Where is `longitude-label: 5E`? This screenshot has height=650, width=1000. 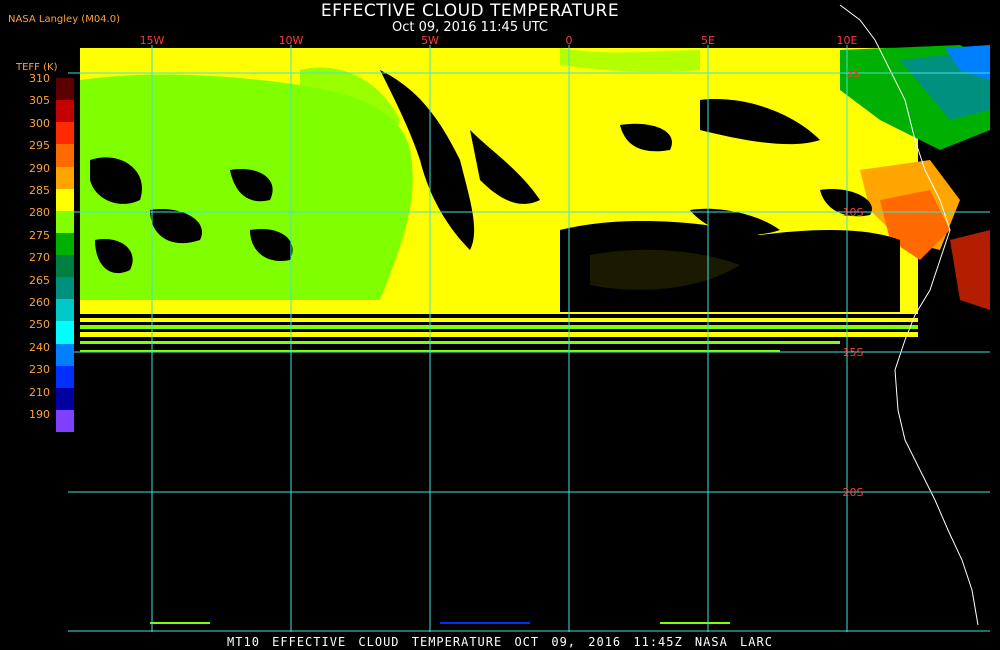
longitude-label: 5E is located at coordinates (708, 40).